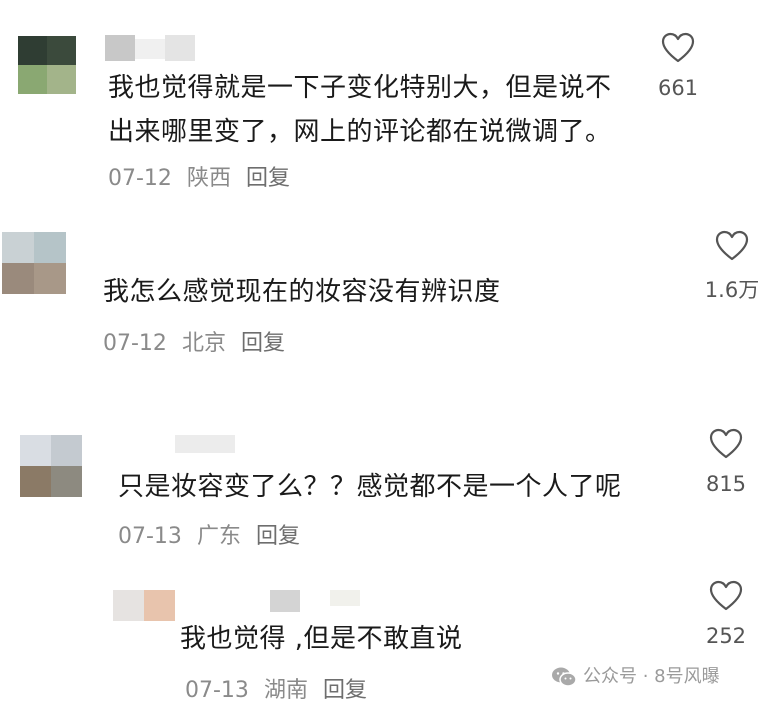 The width and height of the screenshot is (780, 706). What do you see at coordinates (726, 462) in the screenshot?
I see `like-button: 815` at bounding box center [726, 462].